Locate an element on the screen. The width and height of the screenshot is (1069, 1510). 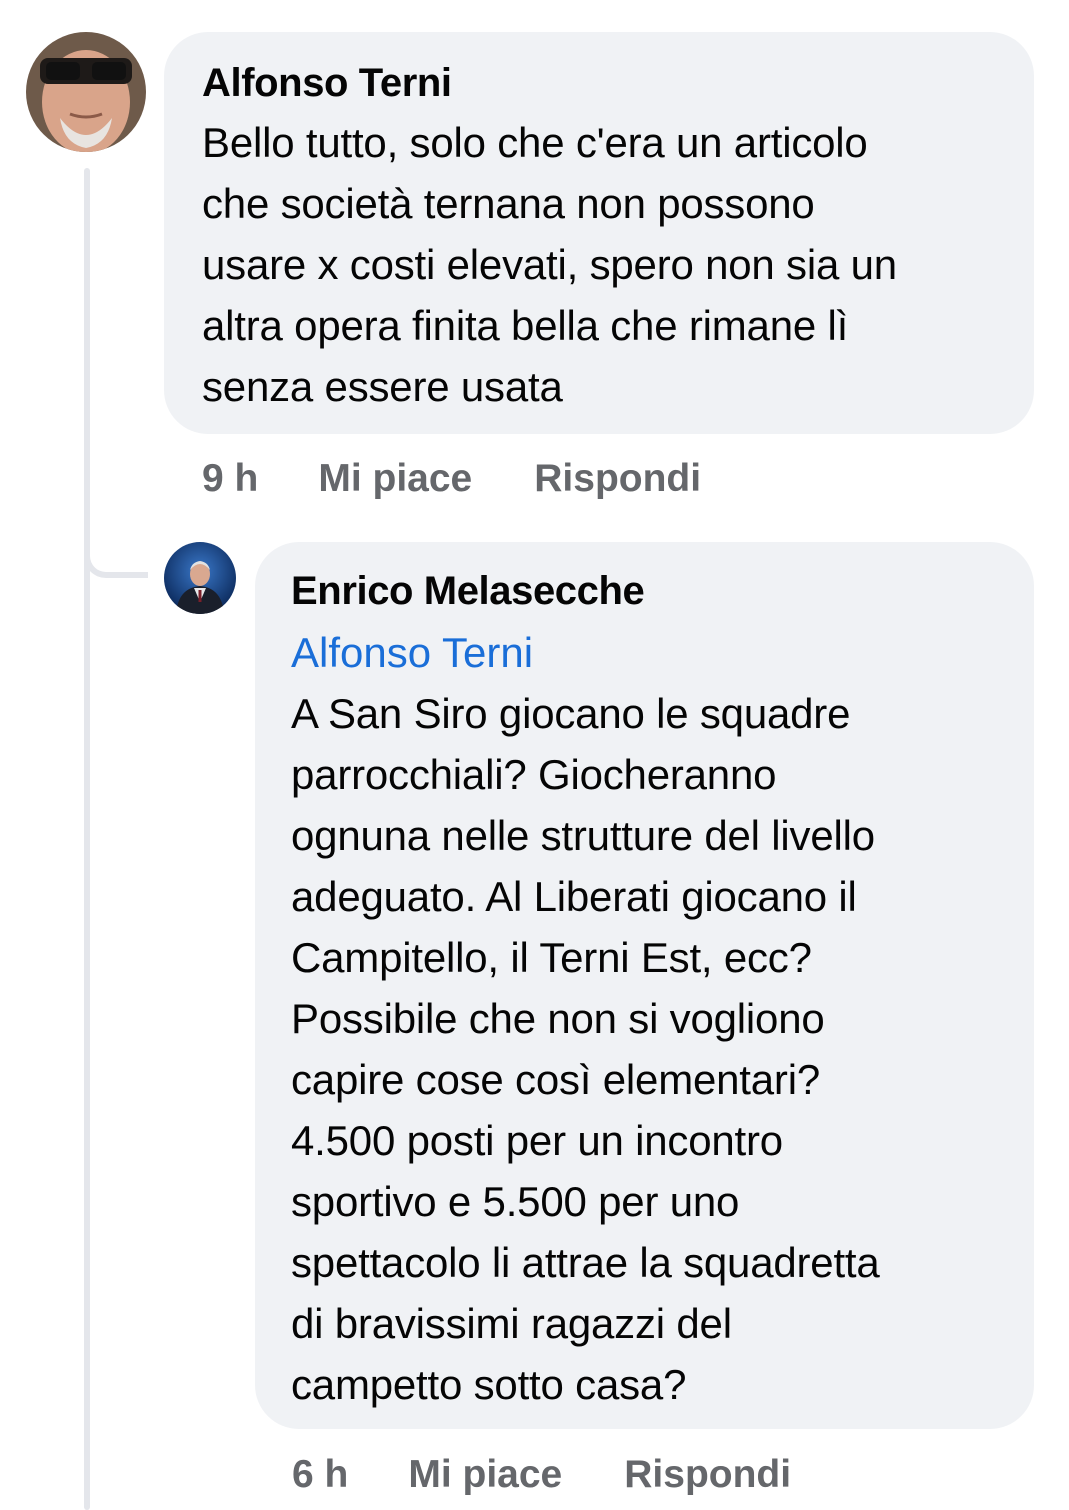
reply-author: Enrico Melasecche is located at coordinates (647, 591).